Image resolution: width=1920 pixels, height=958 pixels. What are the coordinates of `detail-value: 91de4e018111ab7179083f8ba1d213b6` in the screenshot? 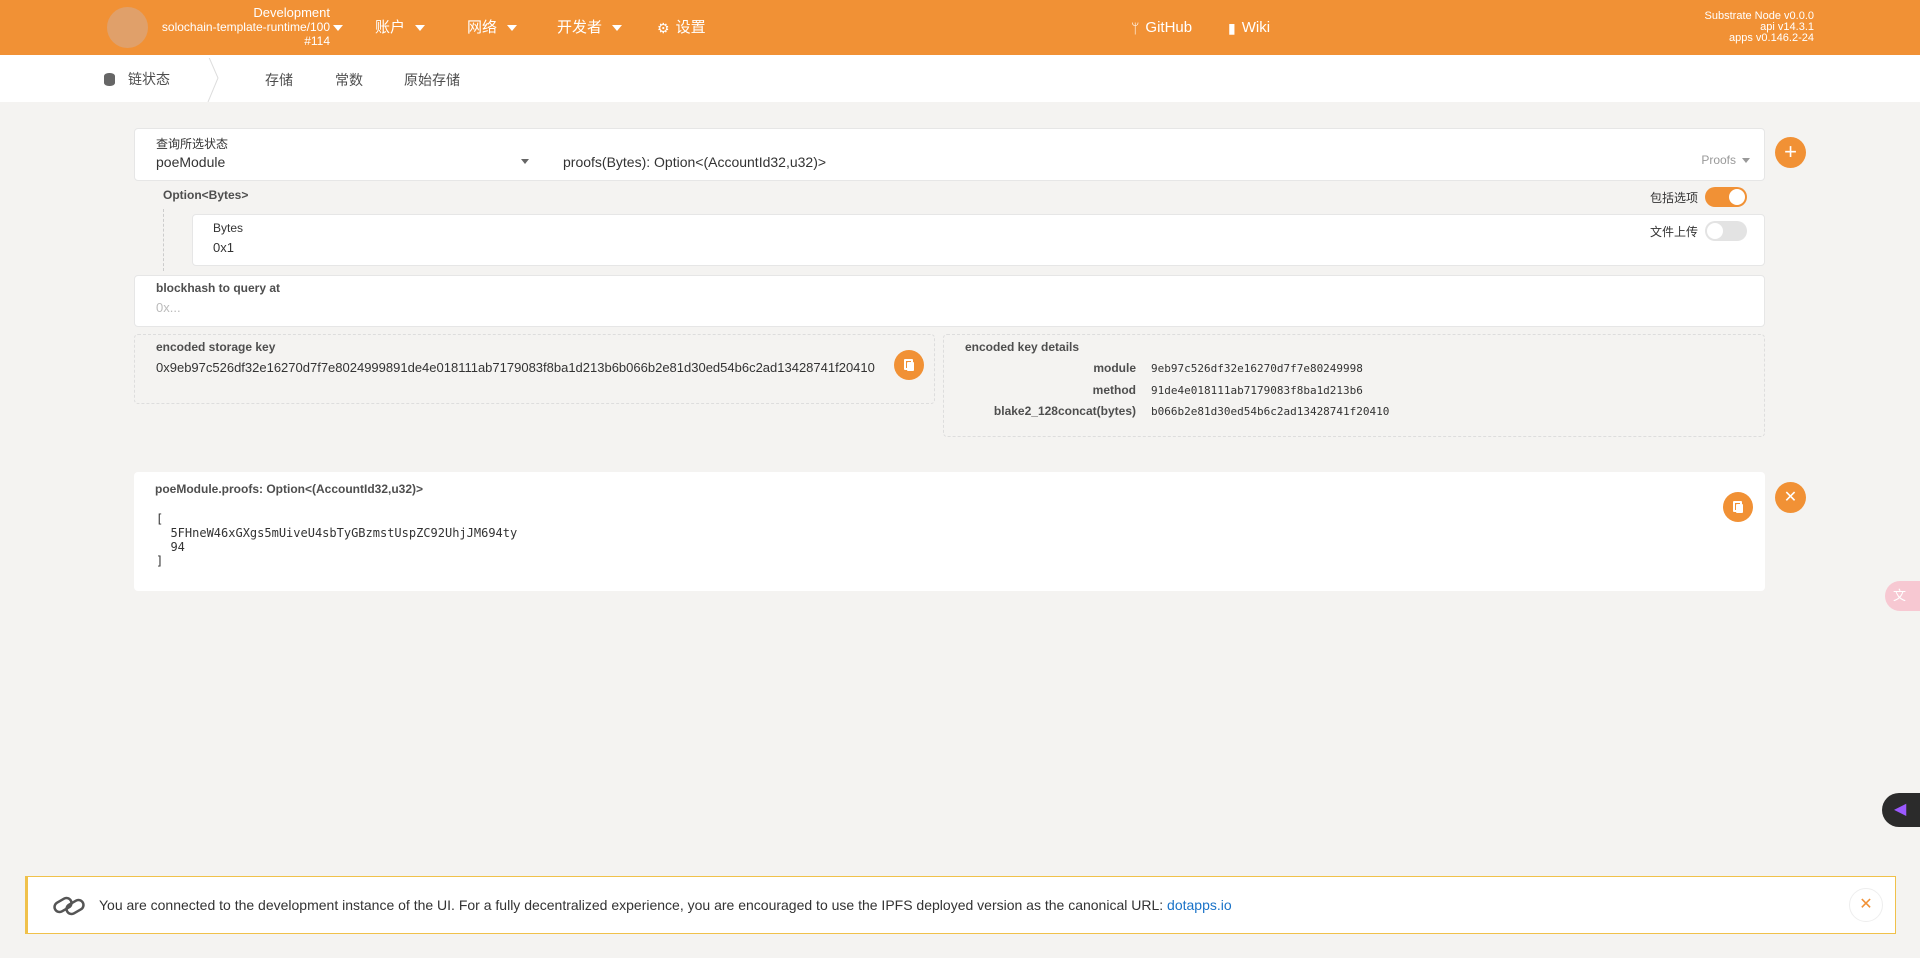 It's located at (1257, 390).